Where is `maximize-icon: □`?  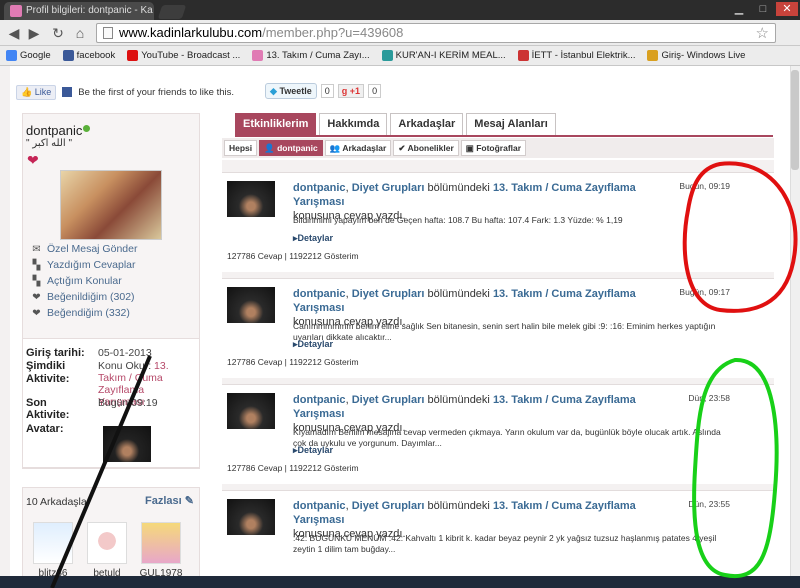 maximize-icon: □ is located at coordinates (763, 9).